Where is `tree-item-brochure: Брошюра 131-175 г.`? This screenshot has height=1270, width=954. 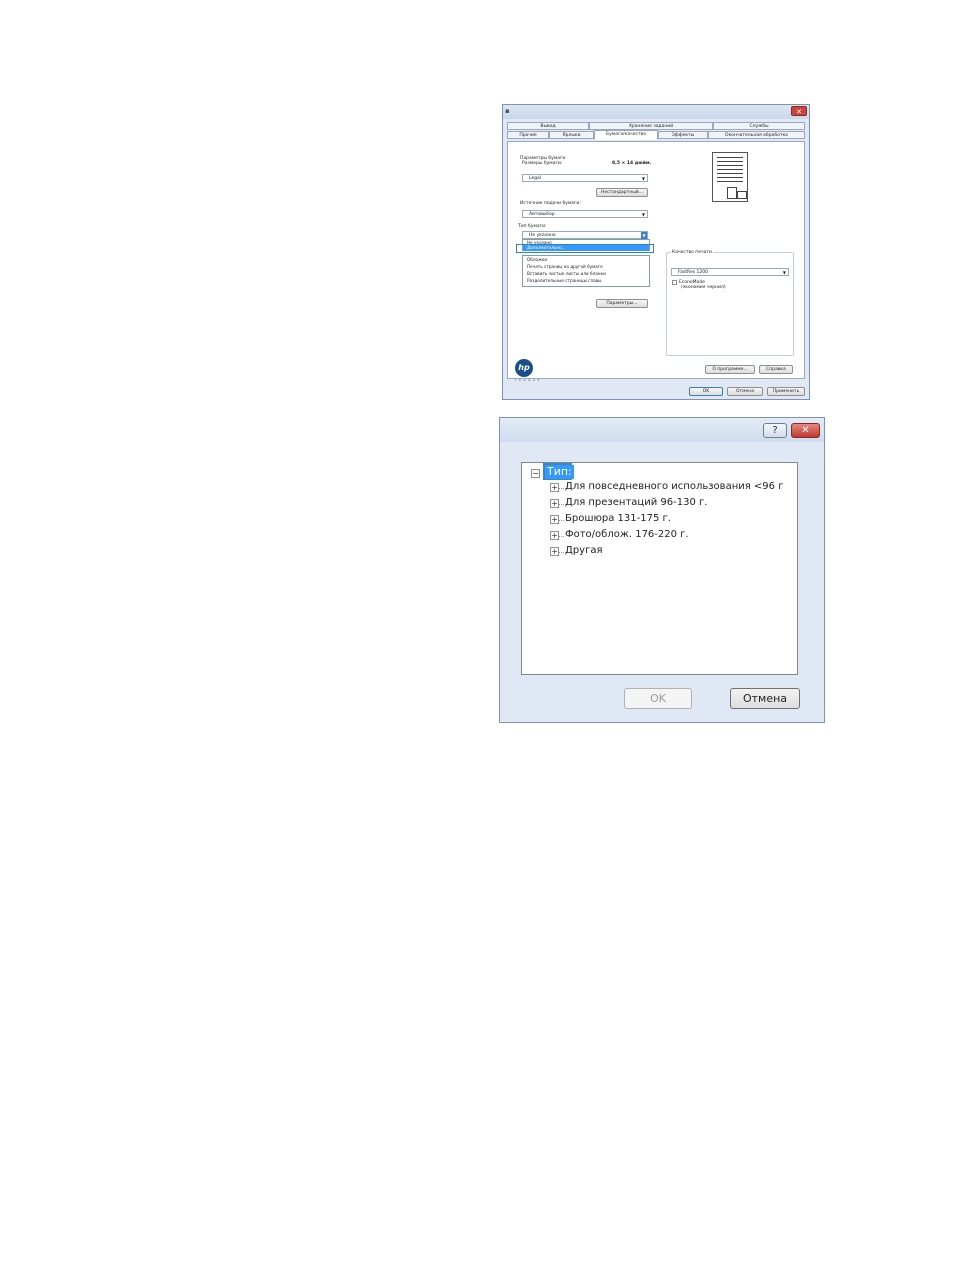
tree-item-brochure: Брошюра 131-175 г. is located at coordinates (618, 518).